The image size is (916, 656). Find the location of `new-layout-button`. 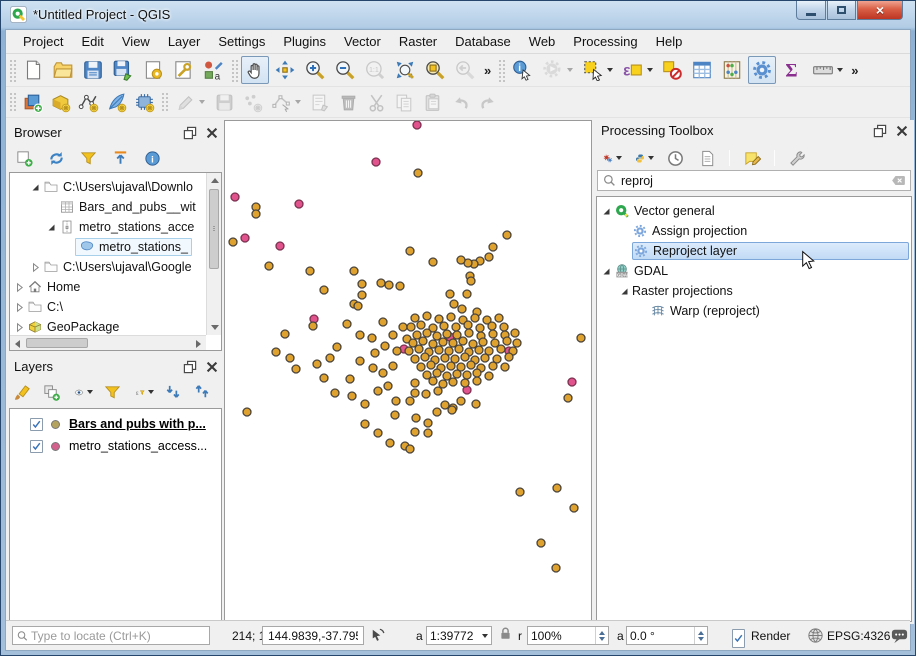

new-layout-button is located at coordinates (153, 70).